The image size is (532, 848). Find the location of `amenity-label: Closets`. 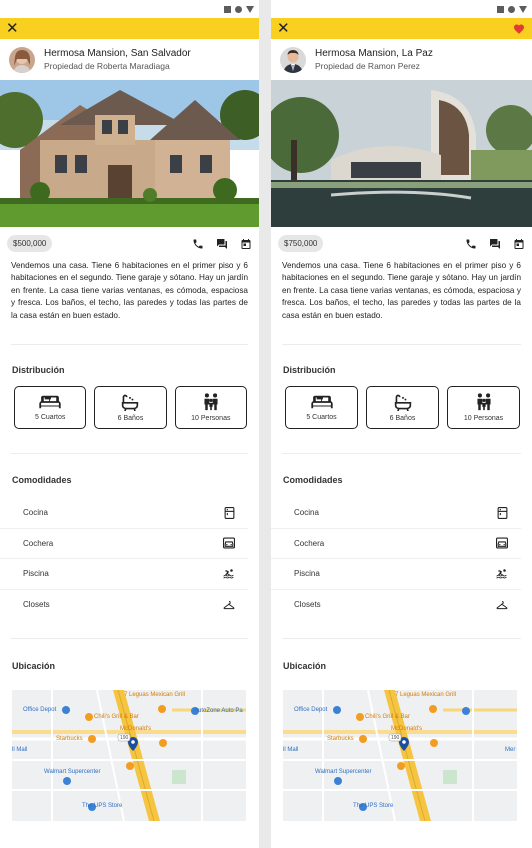

amenity-label: Closets is located at coordinates (307, 605).